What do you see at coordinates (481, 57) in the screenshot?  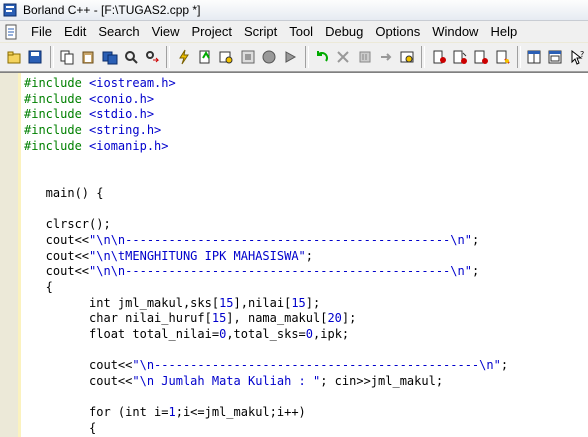 I see `watch-button` at bounding box center [481, 57].